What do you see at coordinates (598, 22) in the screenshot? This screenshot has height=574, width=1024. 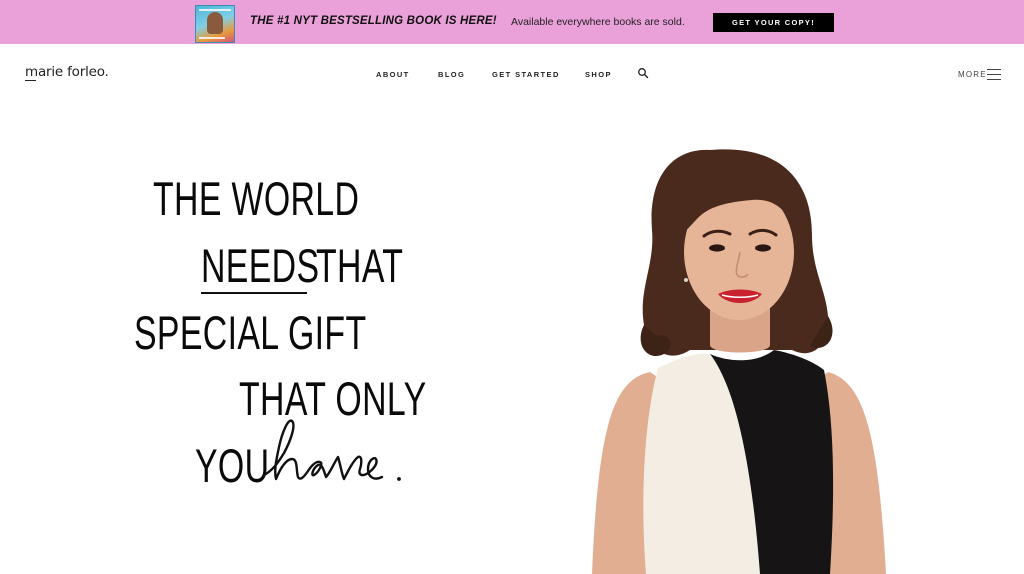 I see `promo-subtext: Available everywhere books are sold.` at bounding box center [598, 22].